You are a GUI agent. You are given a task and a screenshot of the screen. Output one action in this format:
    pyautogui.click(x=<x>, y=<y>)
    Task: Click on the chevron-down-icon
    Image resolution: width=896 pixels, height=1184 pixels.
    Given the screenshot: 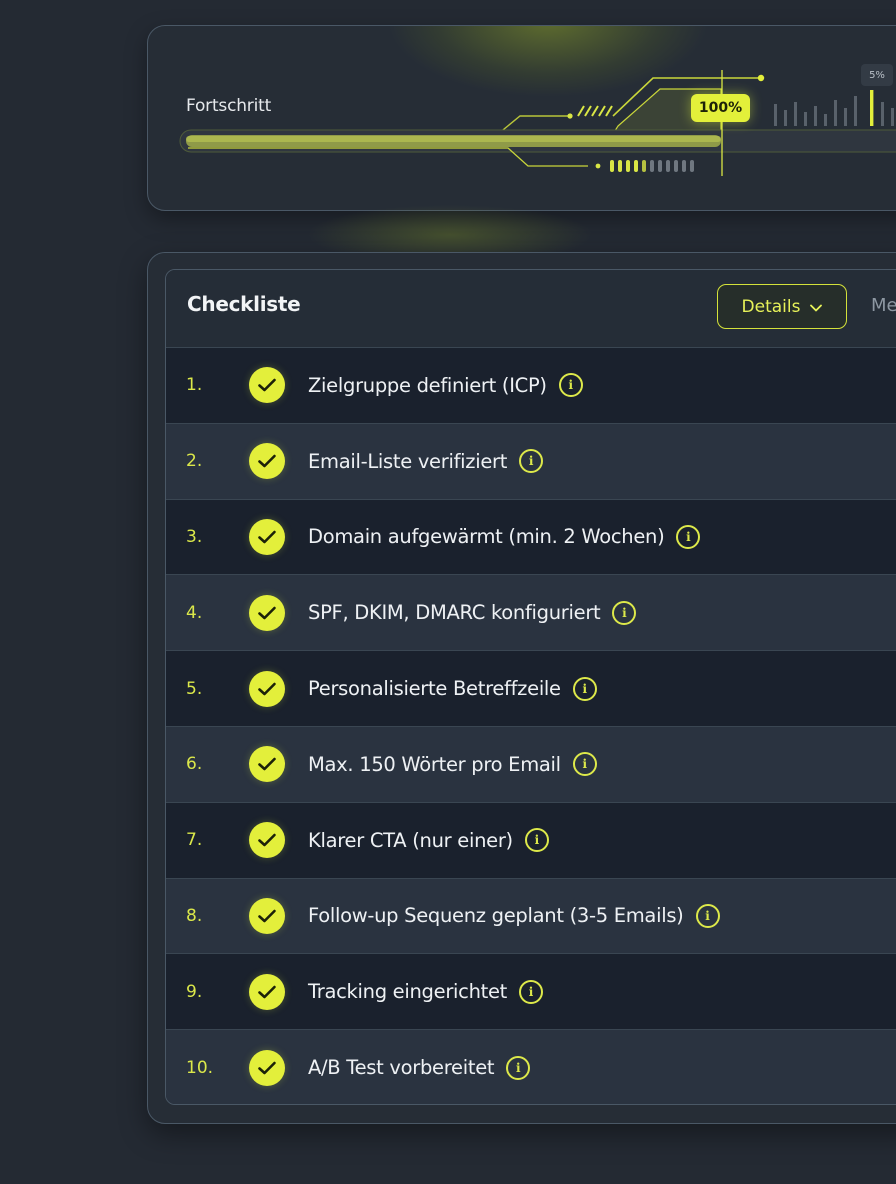 What is the action you would take?
    pyautogui.click(x=816, y=307)
    